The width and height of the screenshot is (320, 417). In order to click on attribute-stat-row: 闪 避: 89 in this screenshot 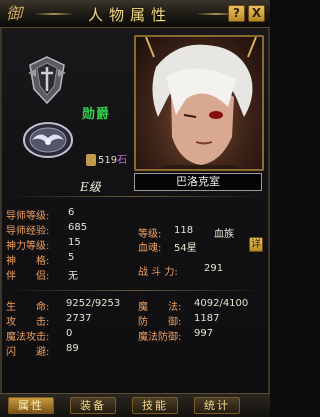, I will do `click(42, 350)`.